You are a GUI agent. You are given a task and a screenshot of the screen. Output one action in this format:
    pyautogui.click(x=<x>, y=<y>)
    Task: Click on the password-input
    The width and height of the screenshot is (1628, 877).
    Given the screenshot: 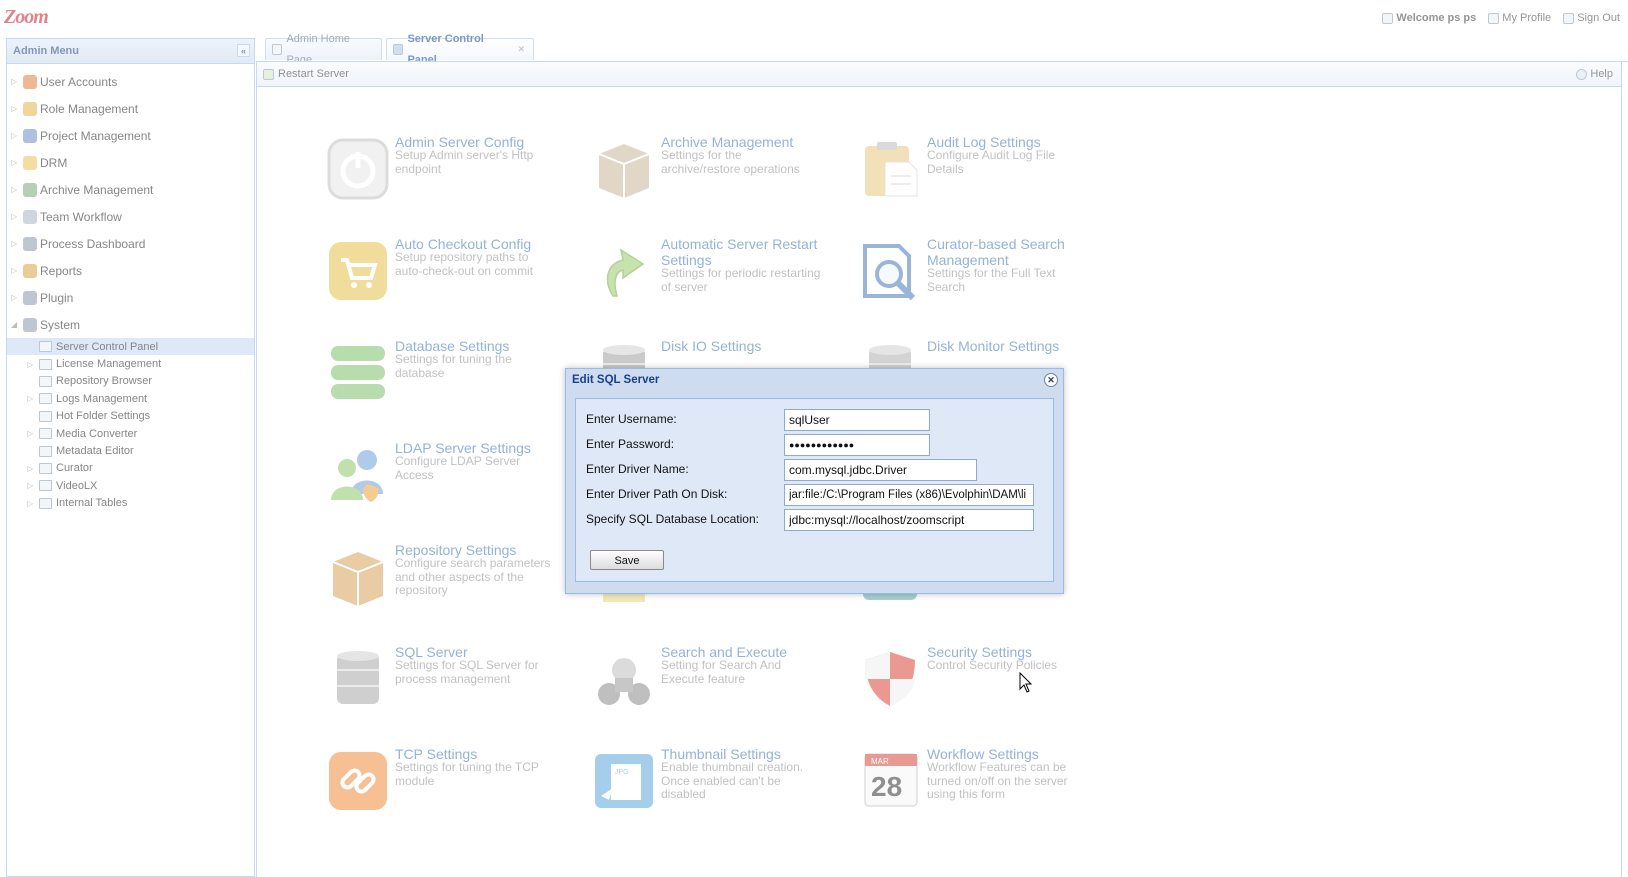 What is the action you would take?
    pyautogui.click(x=857, y=445)
    